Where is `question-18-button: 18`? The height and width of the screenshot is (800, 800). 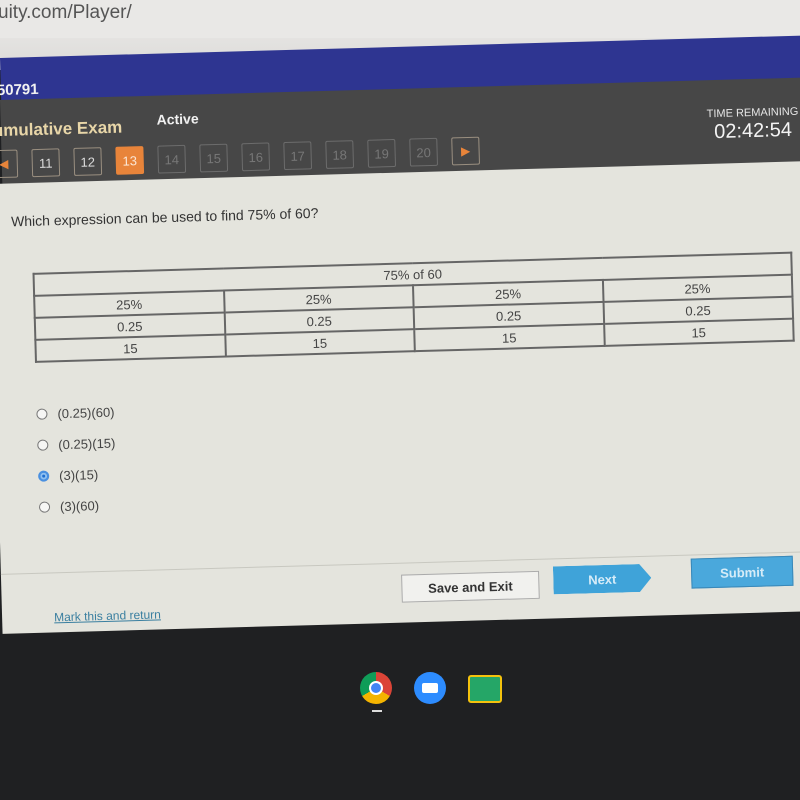 question-18-button: 18 is located at coordinates (340, 154).